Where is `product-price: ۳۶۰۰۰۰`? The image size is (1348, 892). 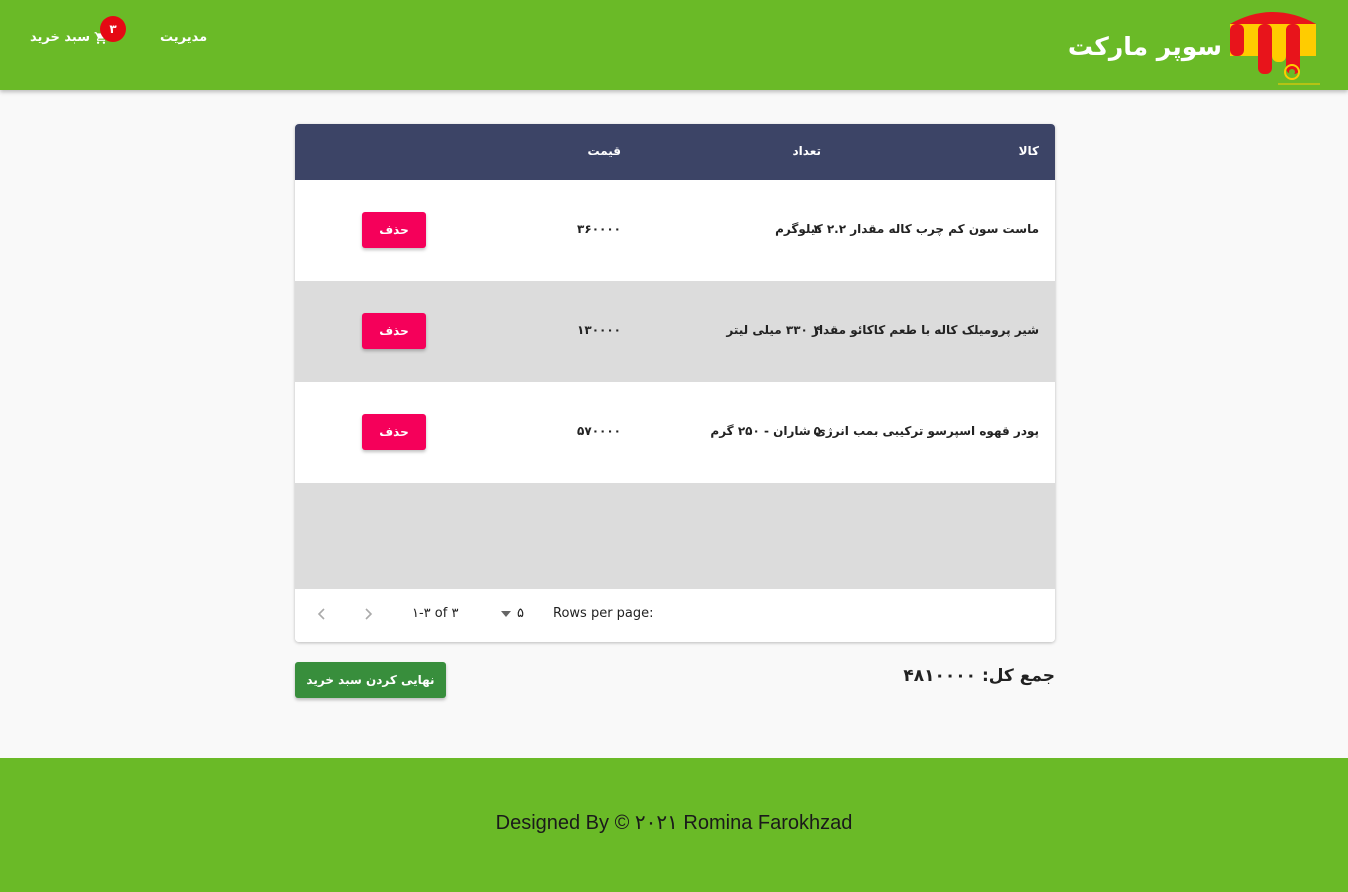 product-price: ۳۶۰۰۰۰ is located at coordinates (599, 229).